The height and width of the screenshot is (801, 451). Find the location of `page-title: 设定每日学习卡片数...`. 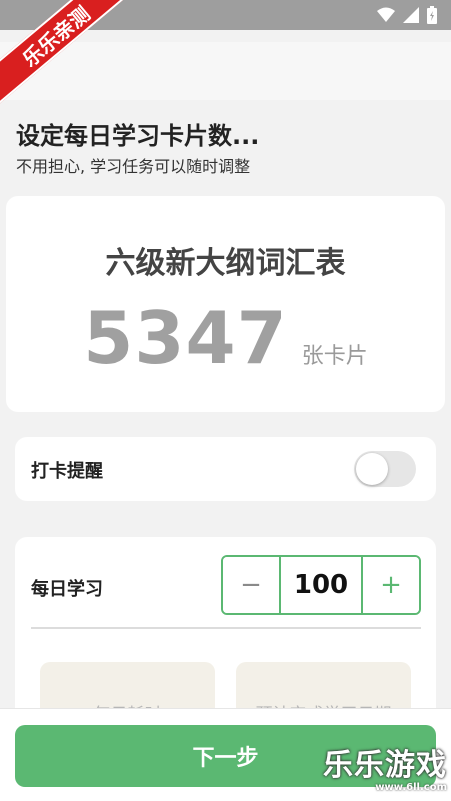

page-title: 设定每日学习卡片数... is located at coordinates (138, 136).